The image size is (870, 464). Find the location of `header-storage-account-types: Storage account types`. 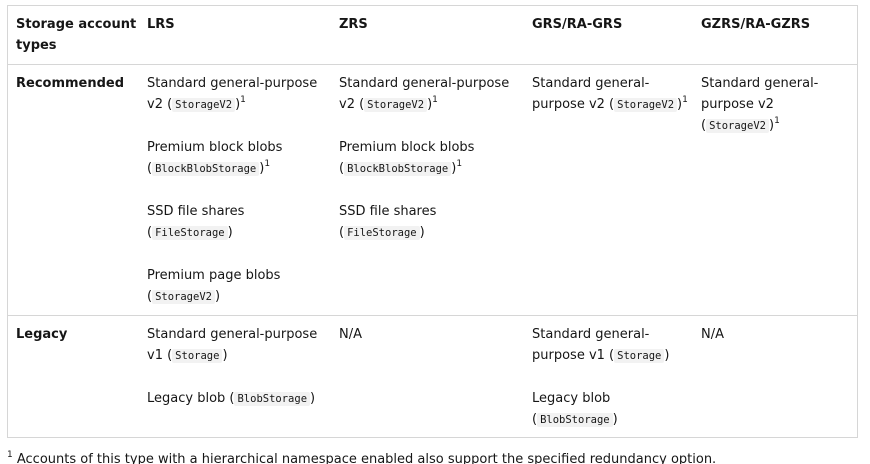

header-storage-account-types: Storage account types is located at coordinates (76, 35).